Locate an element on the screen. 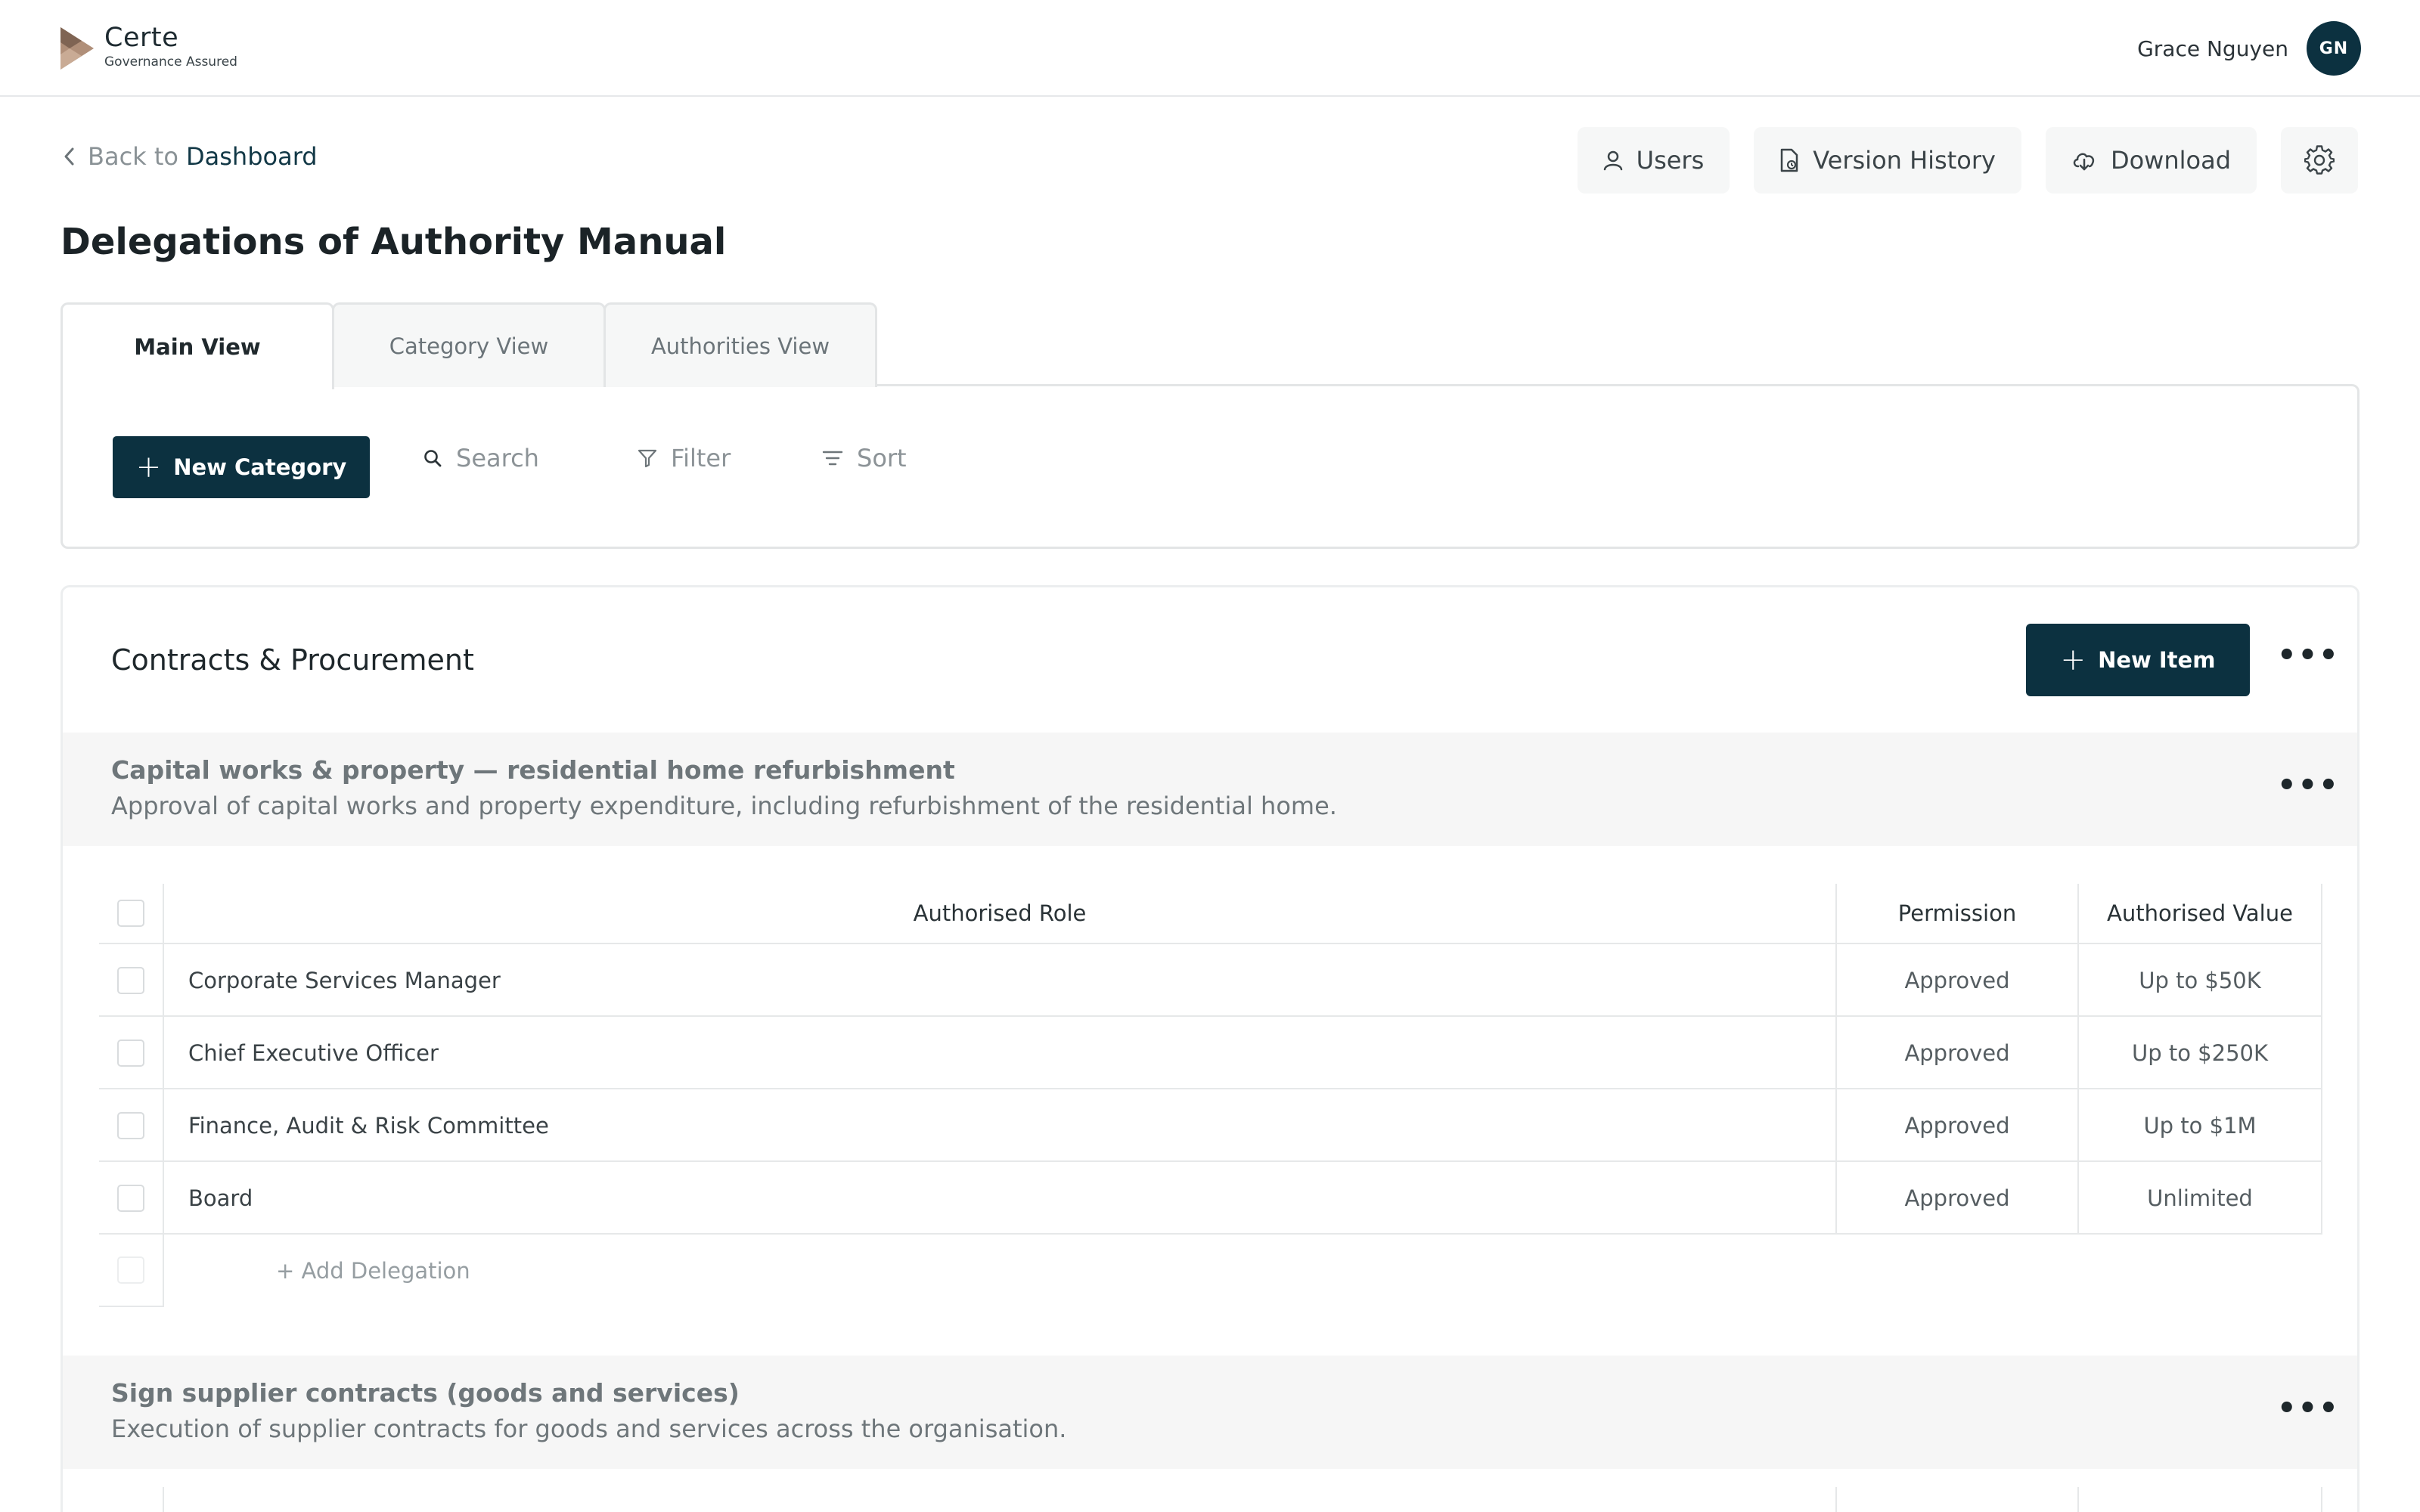  sort-button: Sort is located at coordinates (864, 458).